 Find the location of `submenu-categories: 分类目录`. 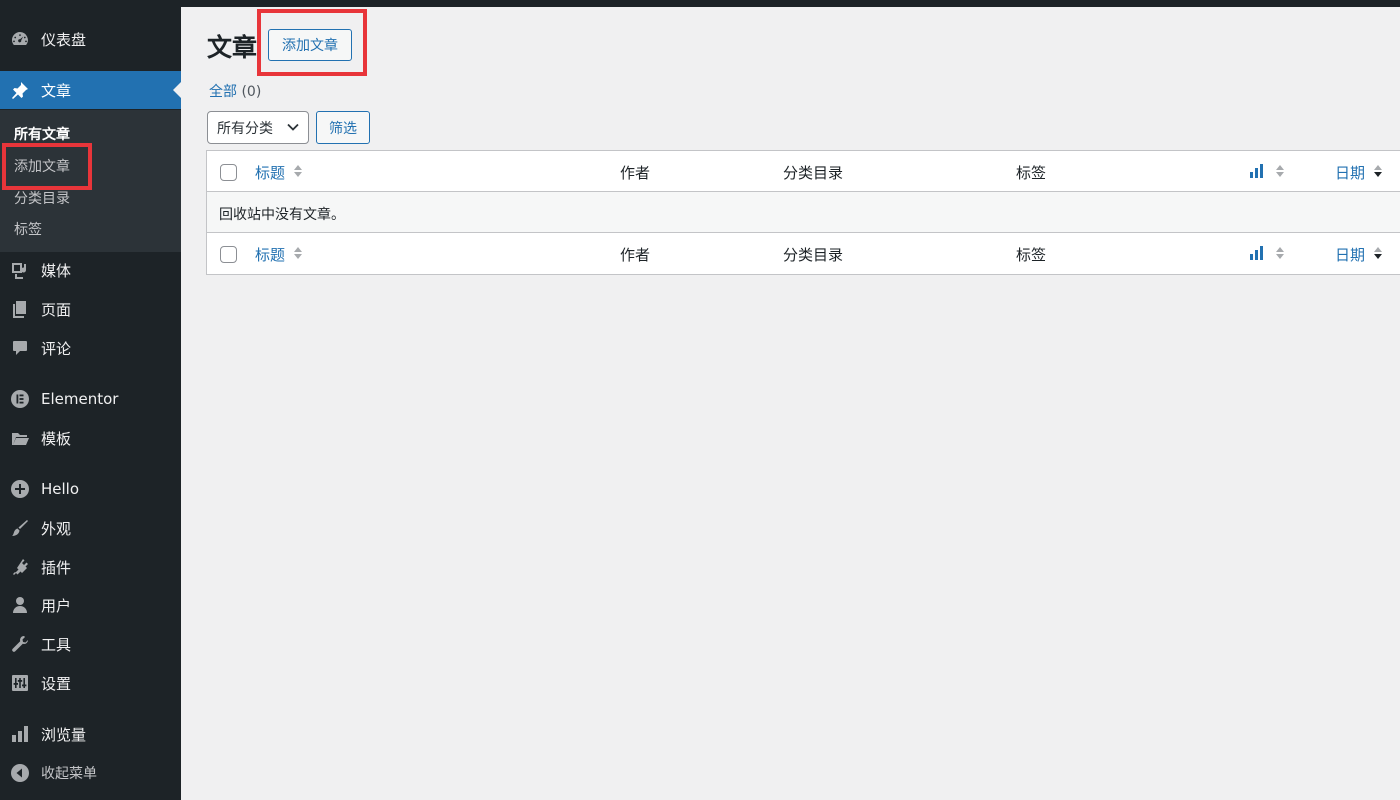

submenu-categories: 分类目录 is located at coordinates (42, 198).